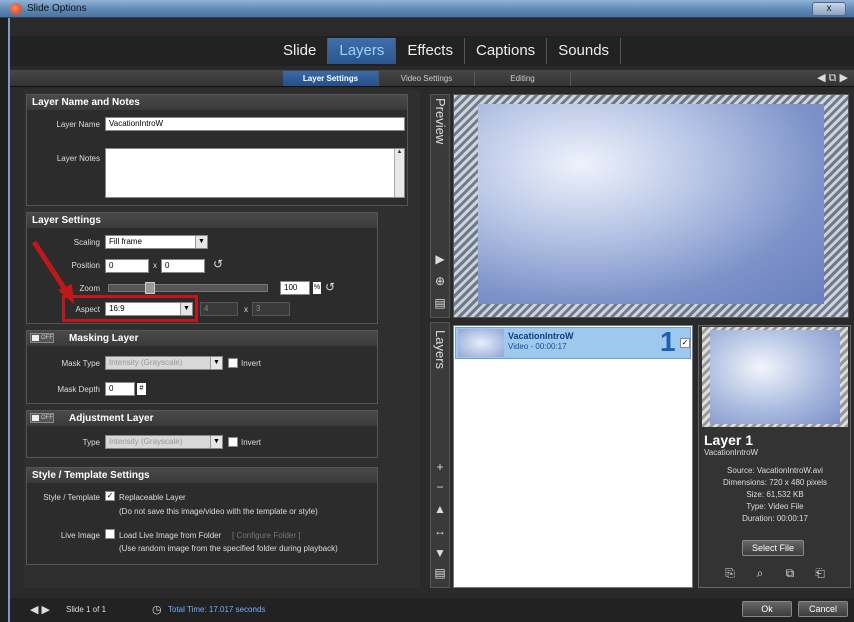  Describe the element at coordinates (773, 548) in the screenshot. I see `select-file-button: Select File` at that location.